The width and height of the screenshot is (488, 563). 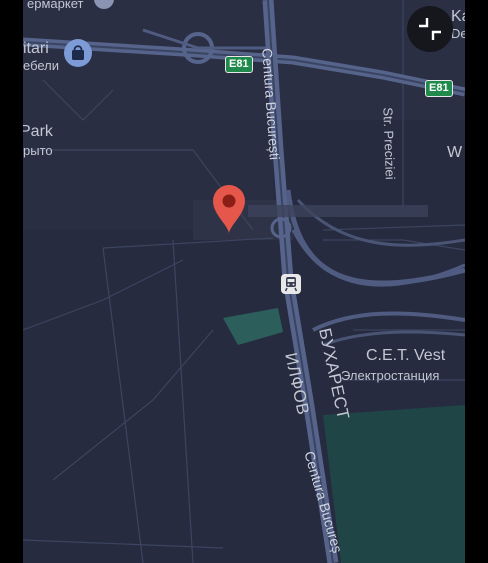 I want to click on highway-shield-e81-right: E81, so click(x=439, y=88).